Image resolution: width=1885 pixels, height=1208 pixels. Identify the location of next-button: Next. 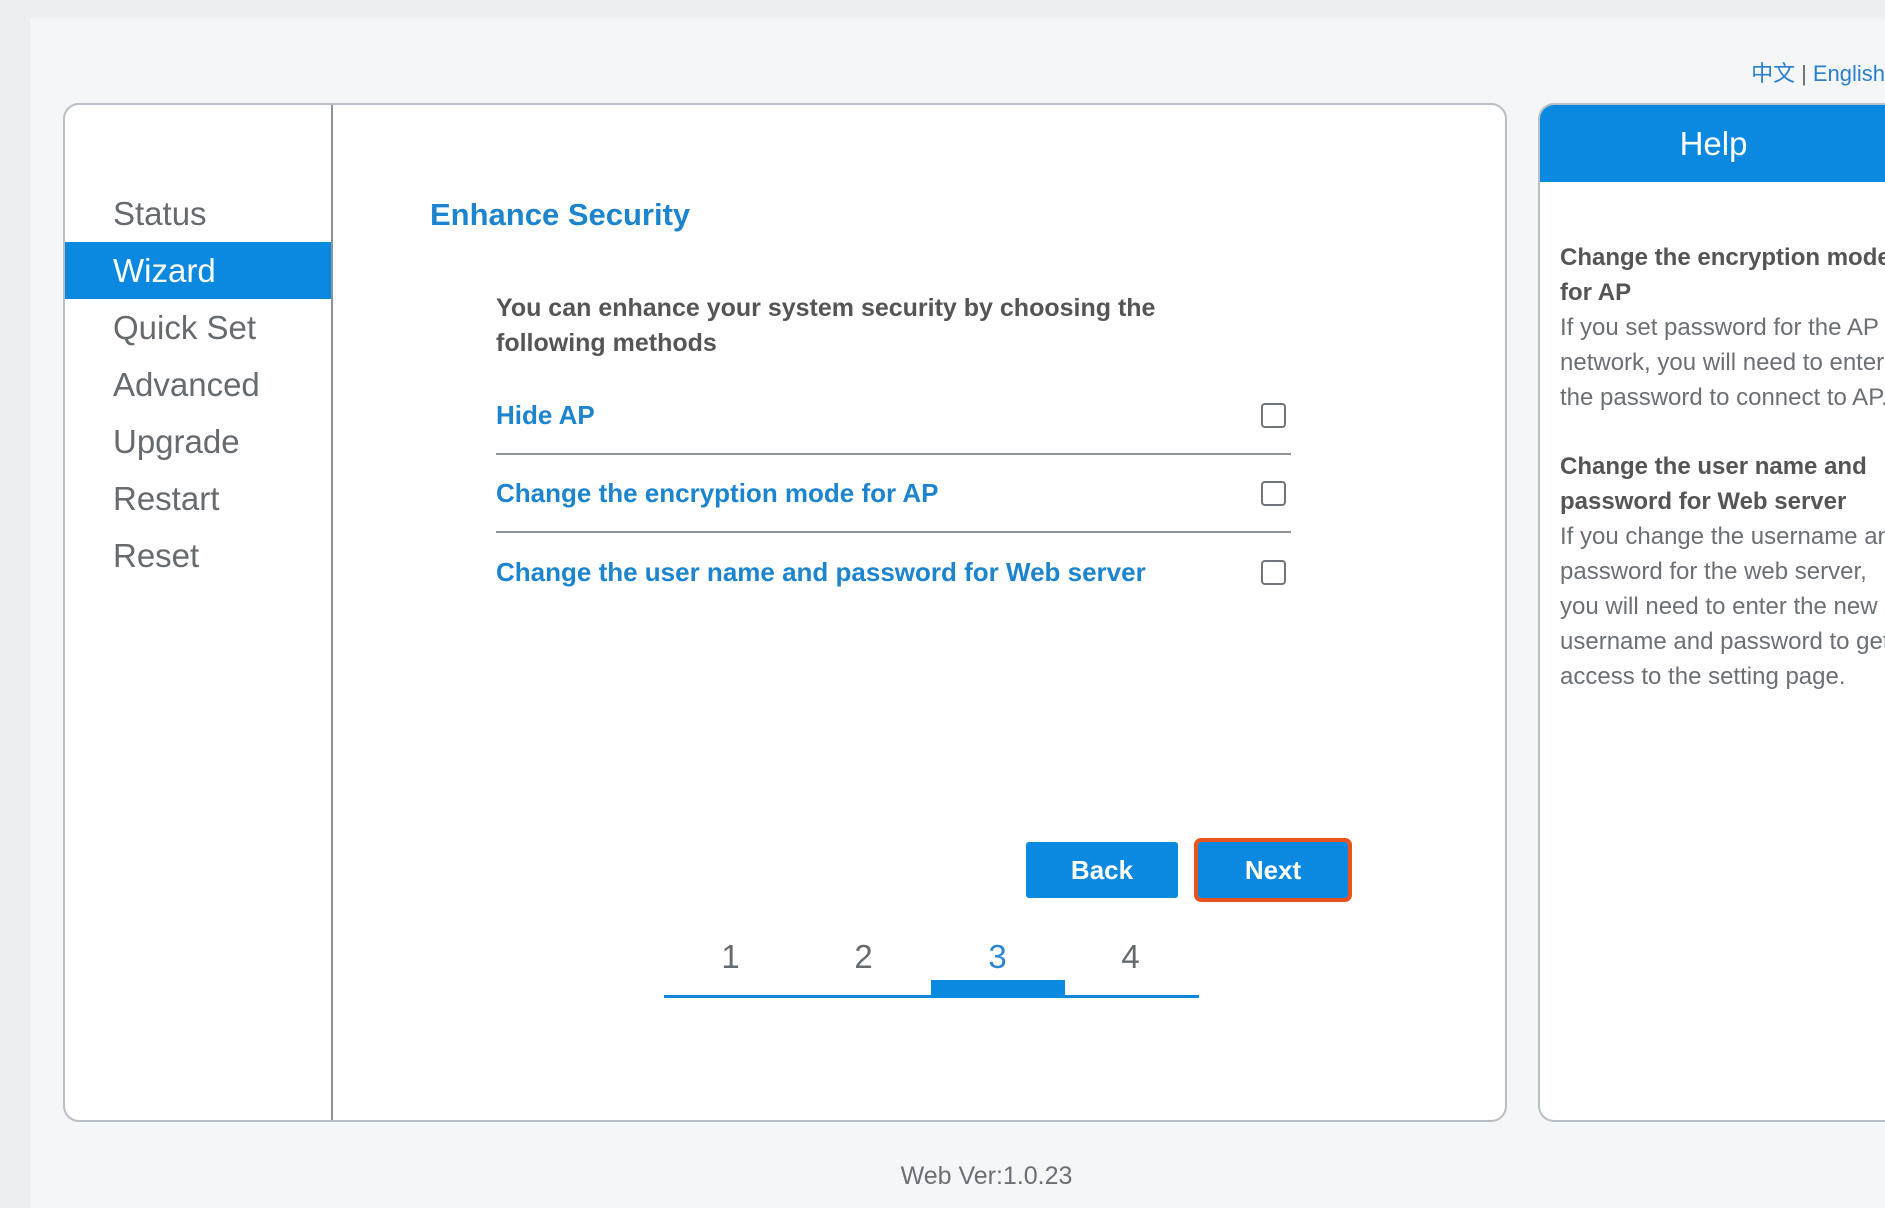
(1273, 870).